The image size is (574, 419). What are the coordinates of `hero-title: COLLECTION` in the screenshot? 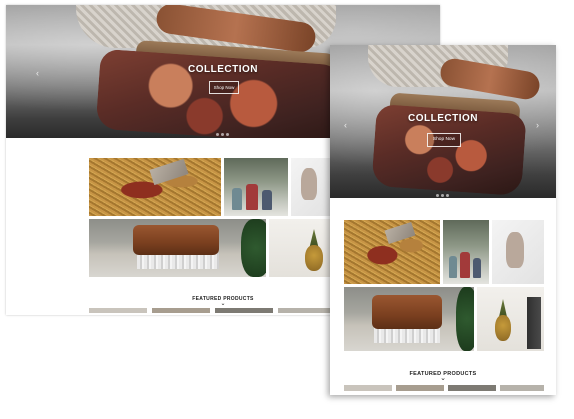 It's located at (443, 118).